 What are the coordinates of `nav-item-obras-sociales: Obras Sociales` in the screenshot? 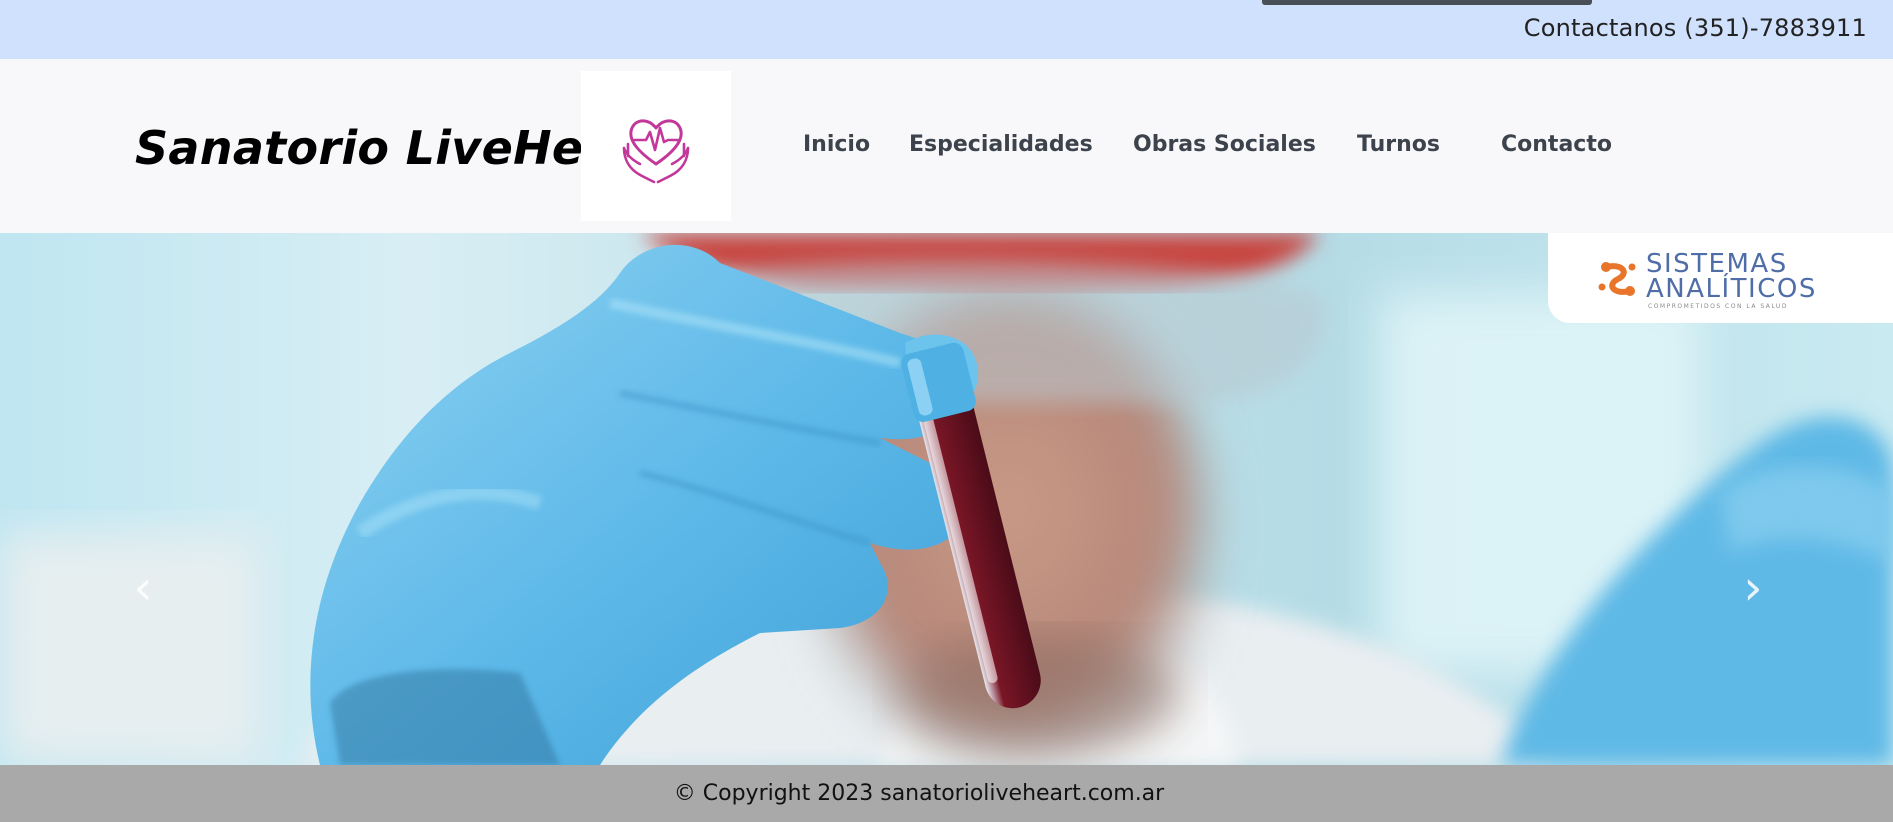 It's located at (1224, 144).